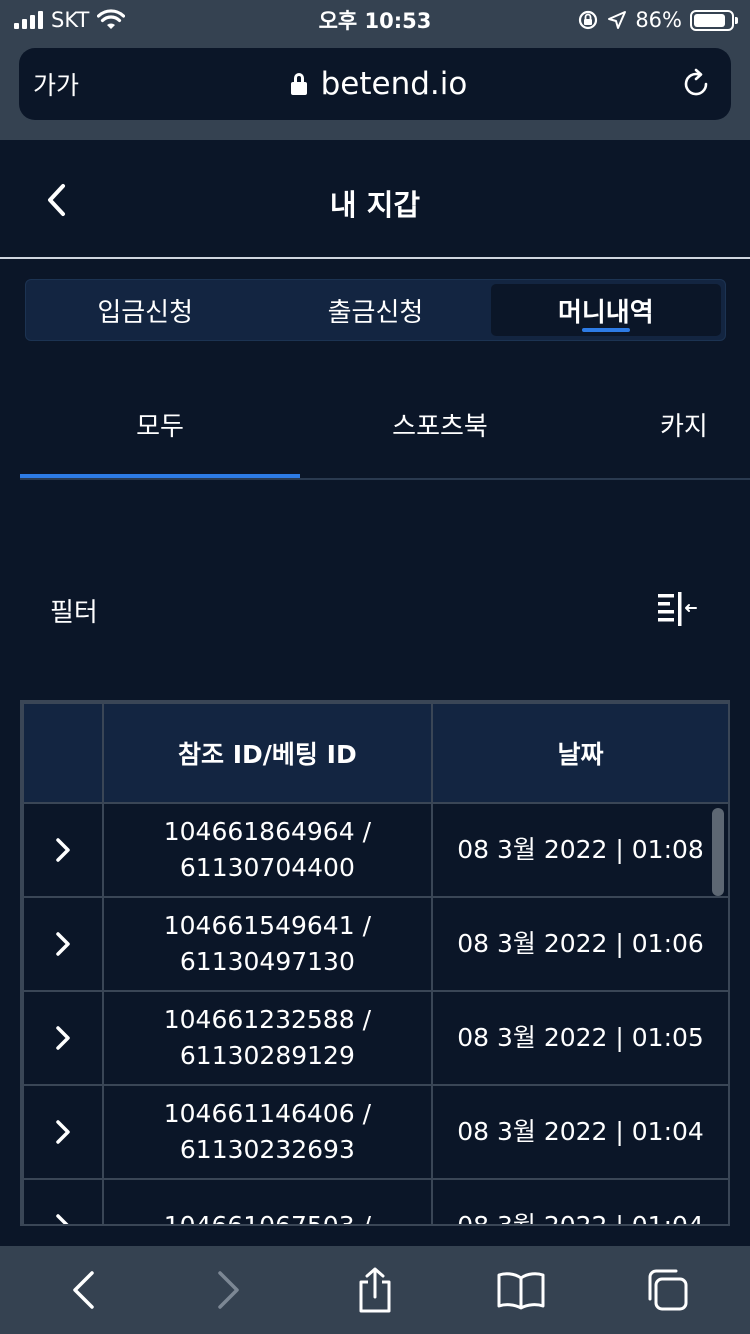 The image size is (750, 1334). What do you see at coordinates (375, 20) in the screenshot?
I see `status-bar: SKT 오후 10:53 86%` at bounding box center [375, 20].